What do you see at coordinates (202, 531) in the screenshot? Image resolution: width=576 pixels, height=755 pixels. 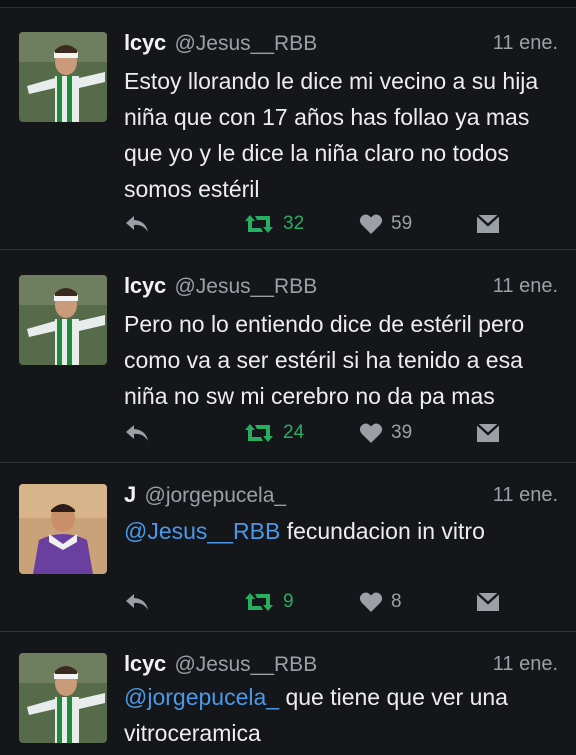 I see `mention-link: @Jesus__RBB` at bounding box center [202, 531].